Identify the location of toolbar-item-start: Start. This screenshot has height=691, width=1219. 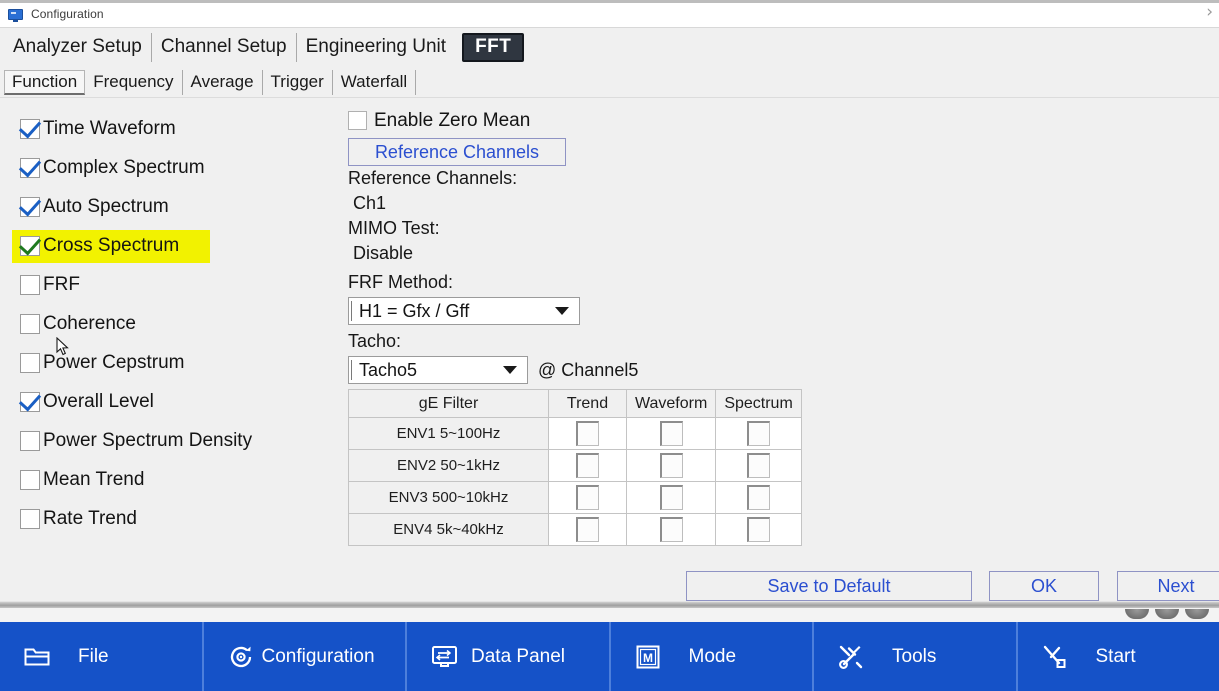
(1118, 656).